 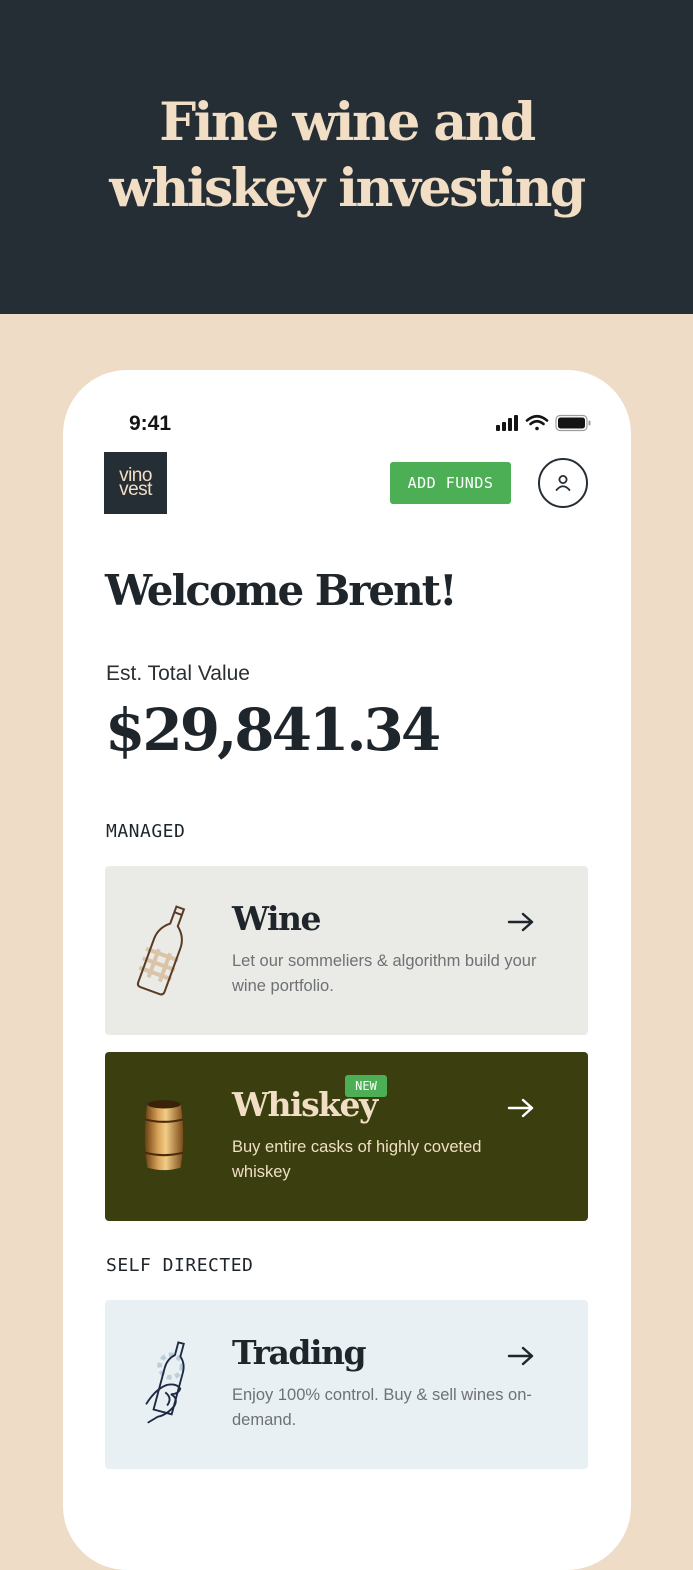 I want to click on profile-button, so click(x=563, y=483).